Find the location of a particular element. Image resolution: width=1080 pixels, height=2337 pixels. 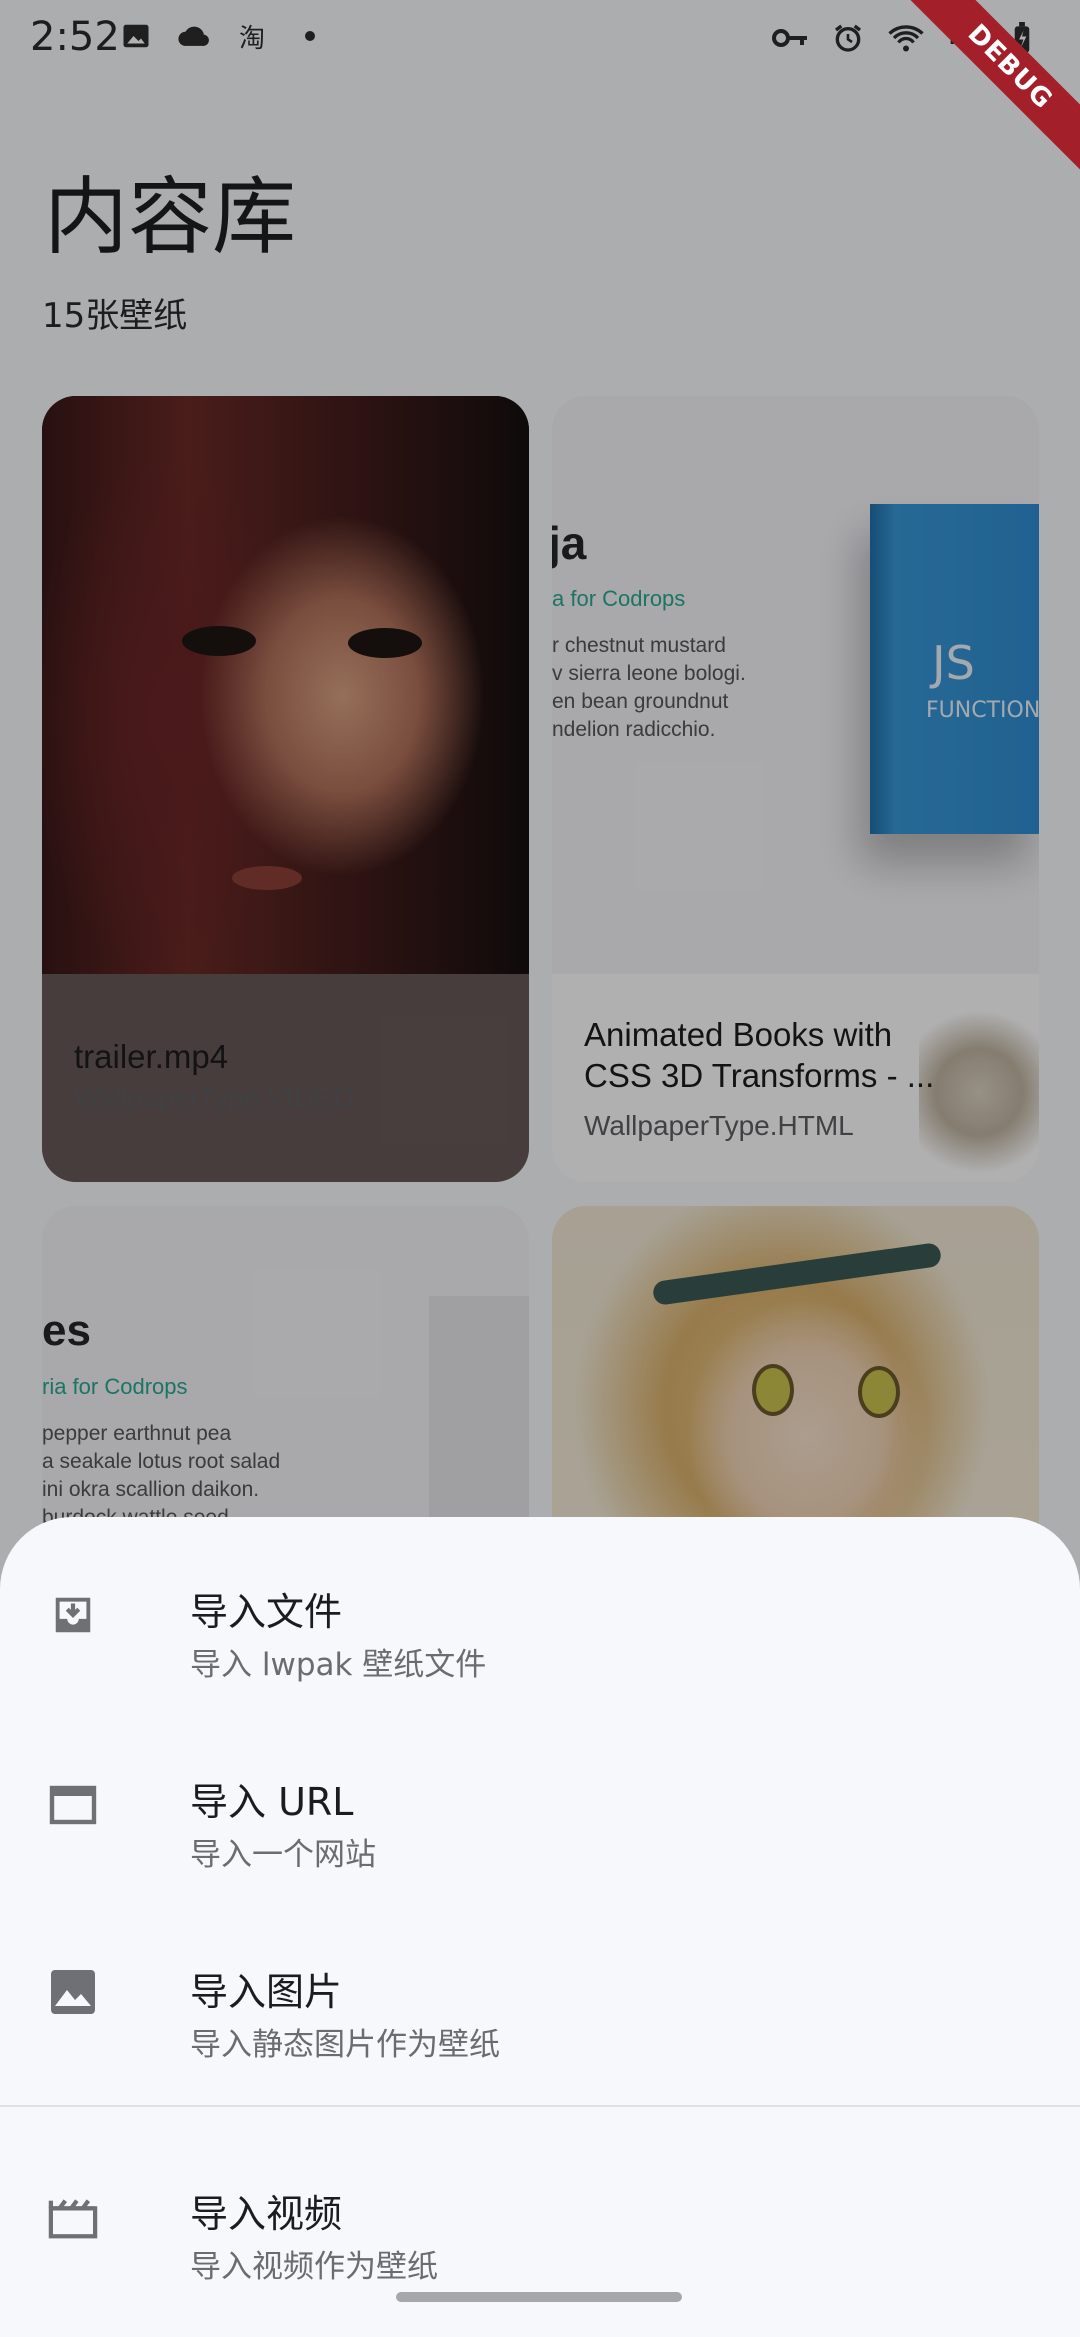

import-video-option: 导入视频 导入视频作为壁纸 is located at coordinates (540, 2252).